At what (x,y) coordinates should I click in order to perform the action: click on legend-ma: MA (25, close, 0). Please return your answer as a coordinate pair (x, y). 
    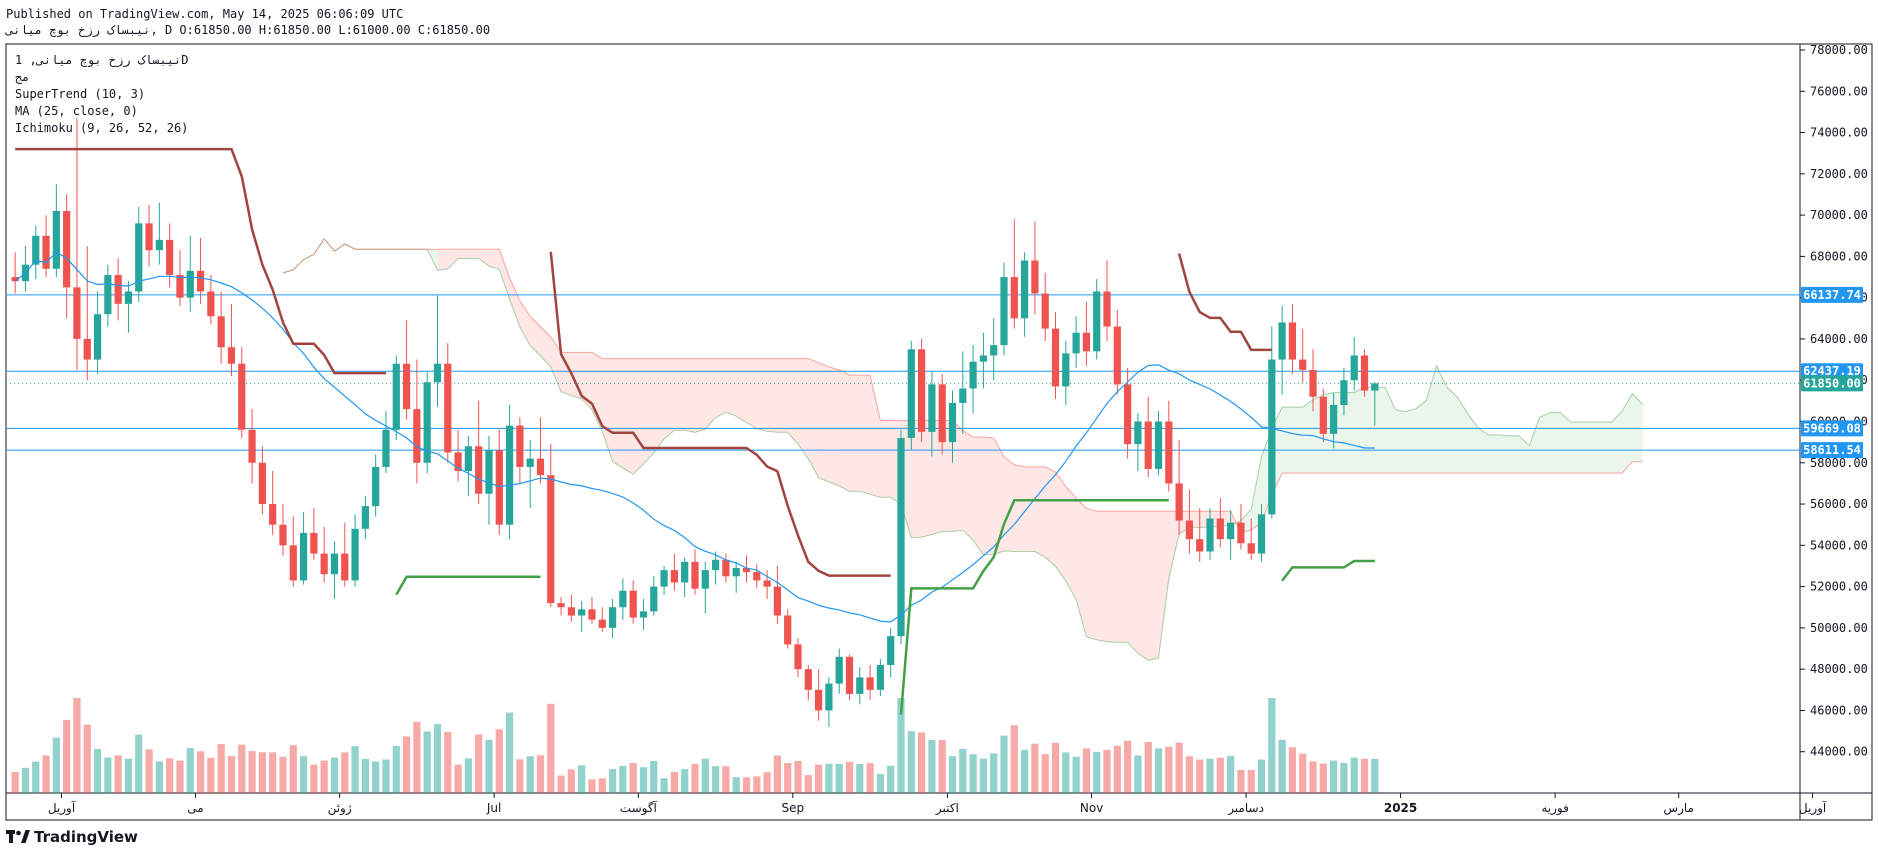
    Looking at the image, I should click on (101, 111).